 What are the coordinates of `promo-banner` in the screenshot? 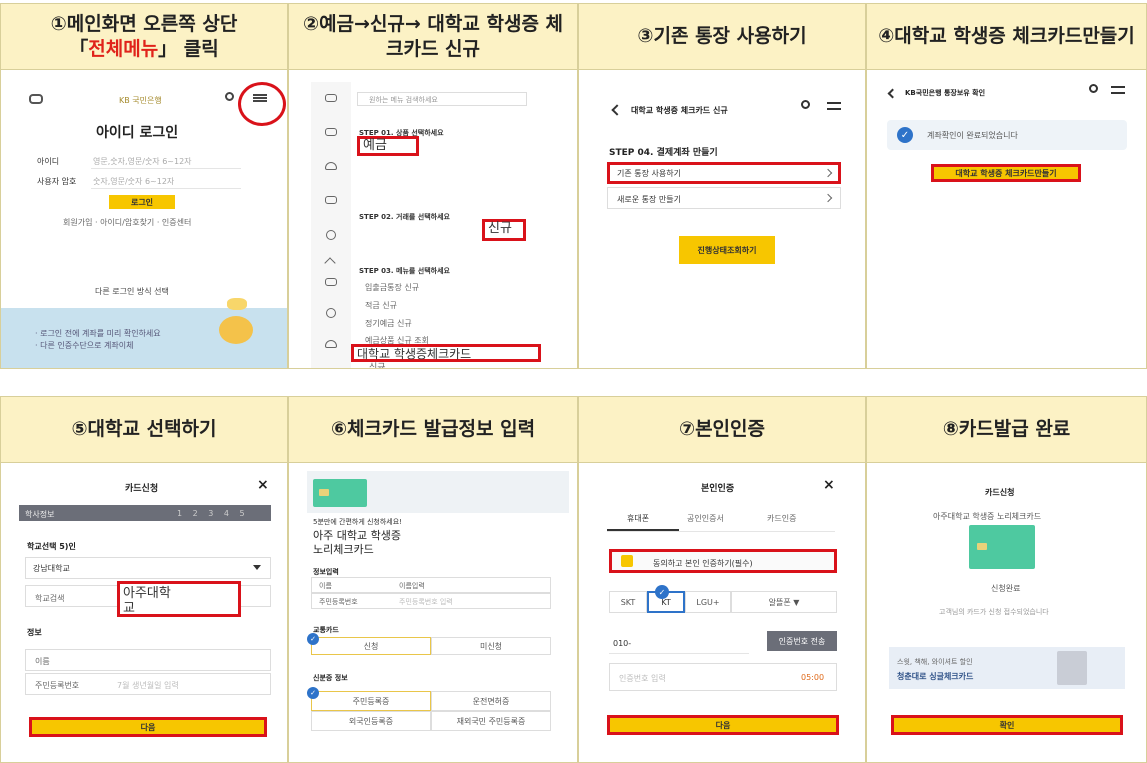 It's located at (1007, 668).